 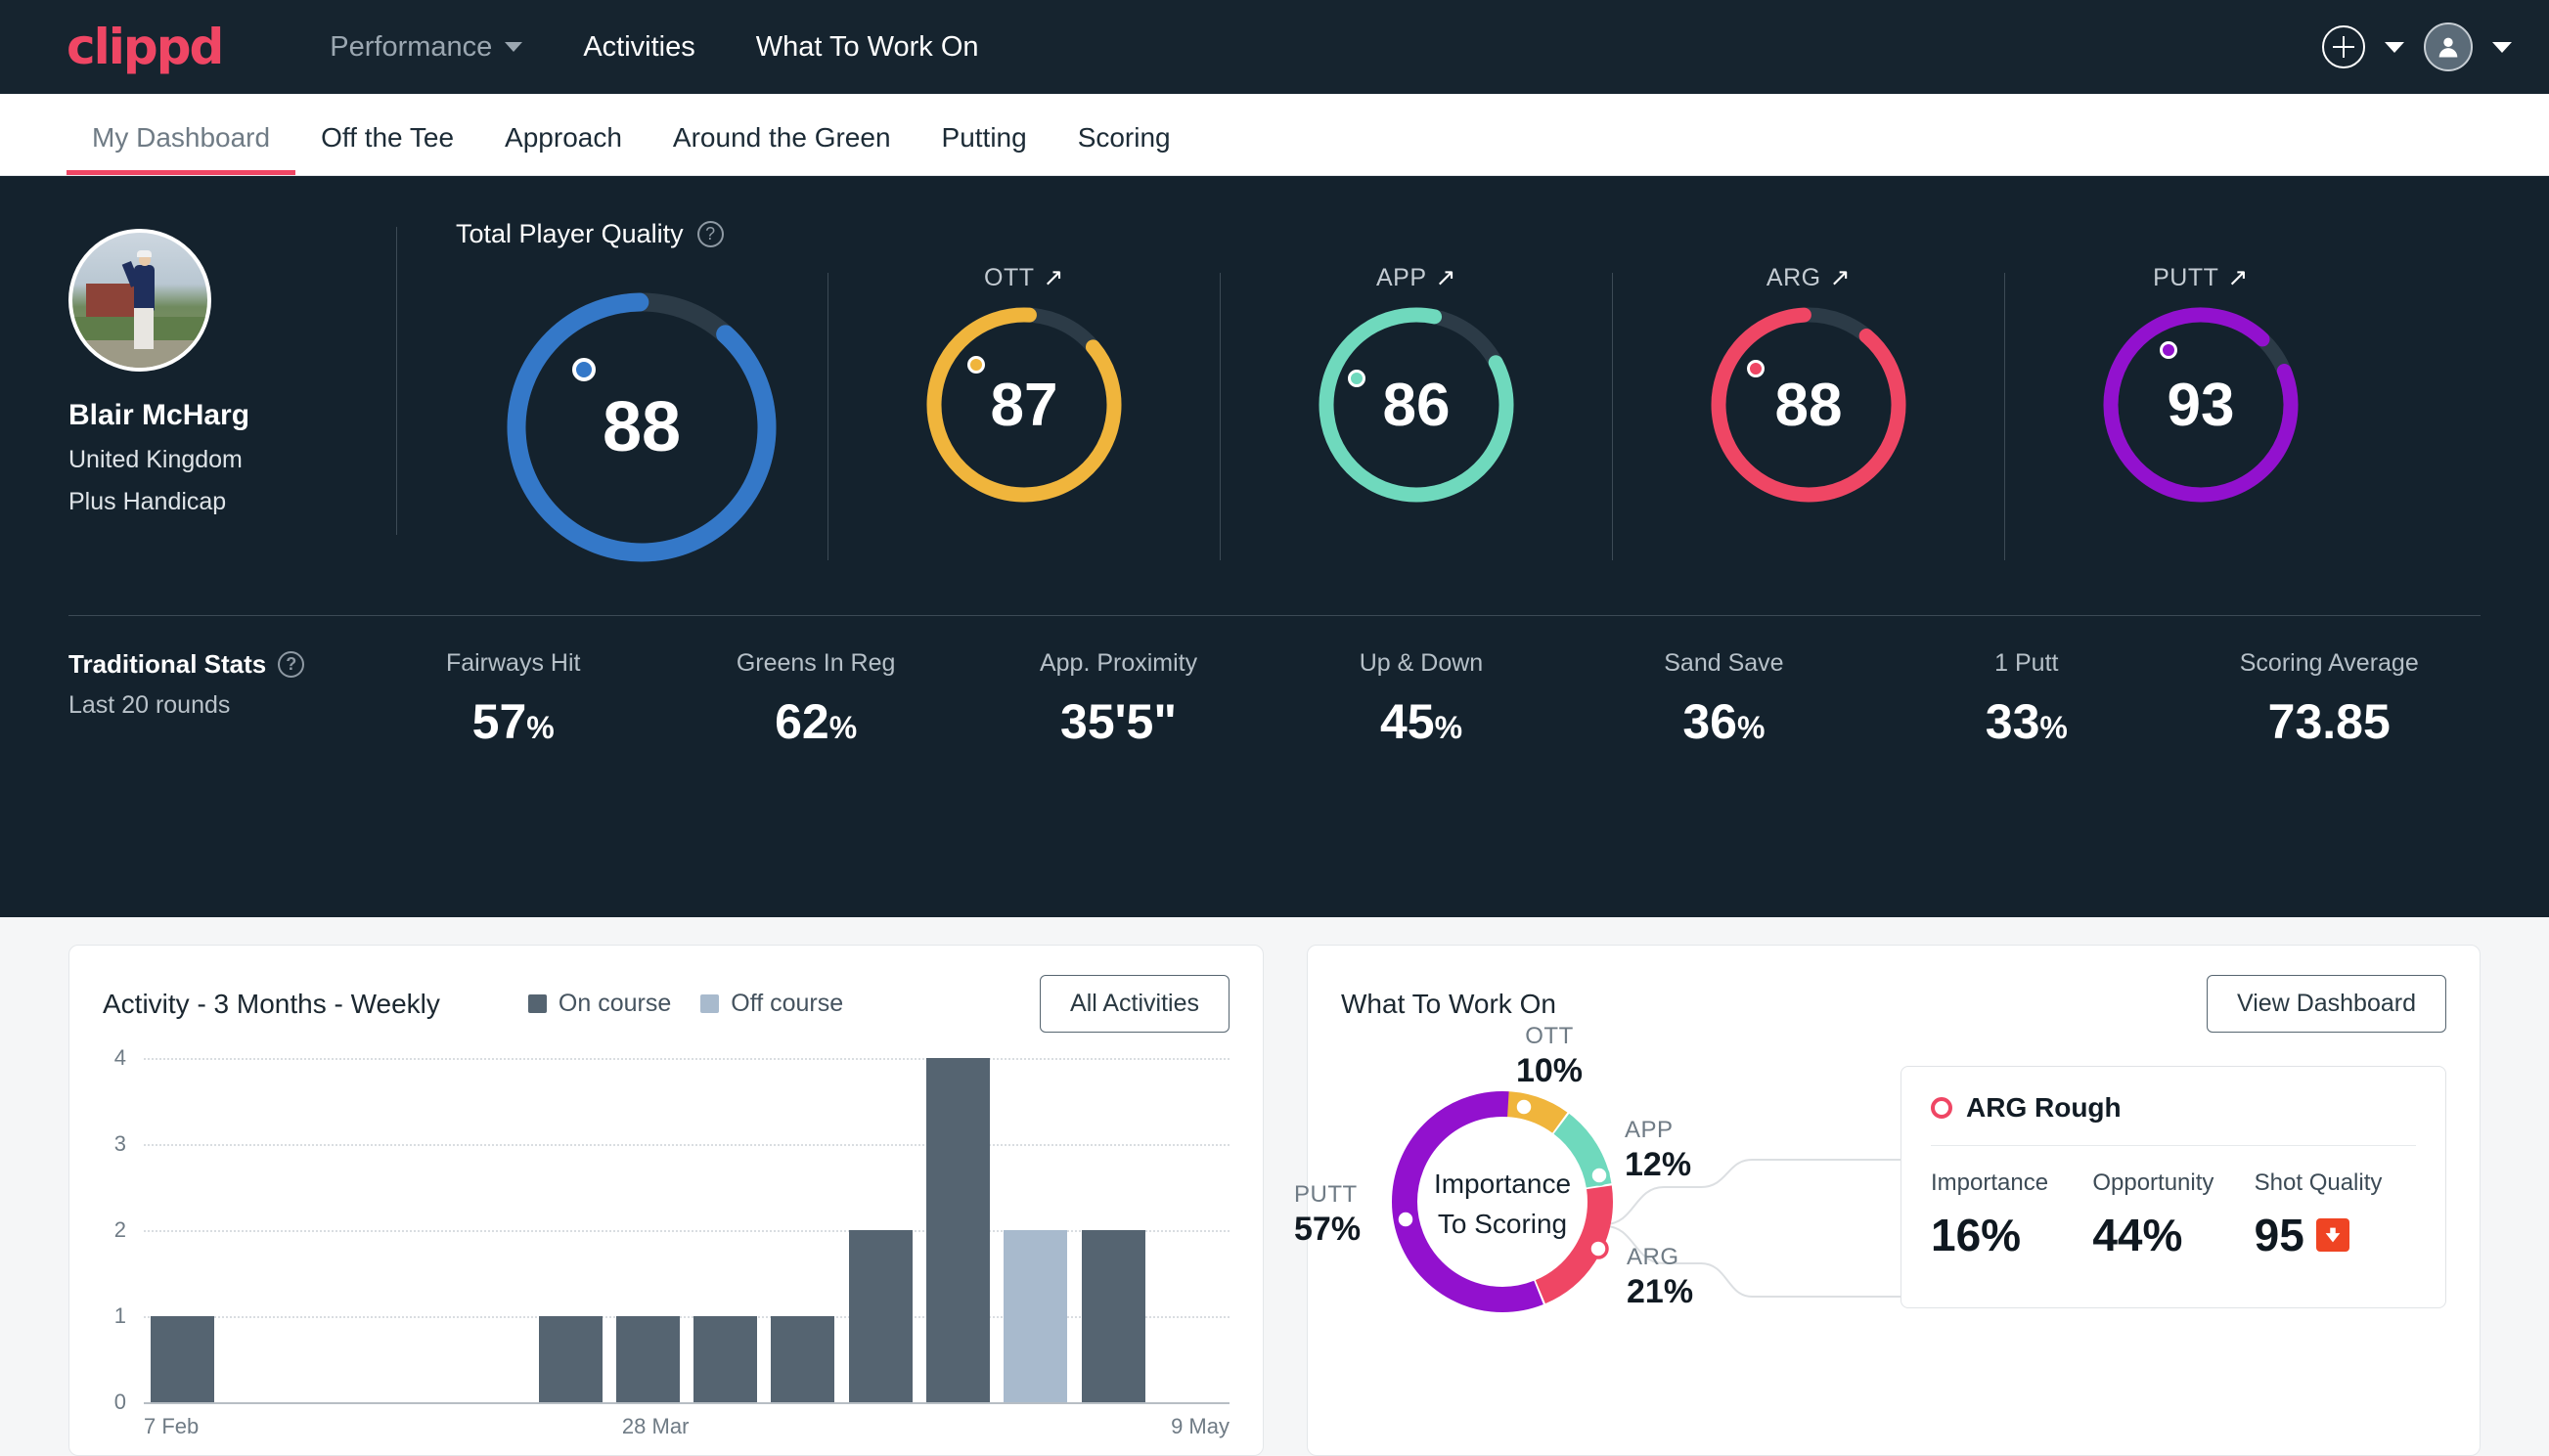 I want to click on gauge-ring-app: 86, so click(x=1417, y=404).